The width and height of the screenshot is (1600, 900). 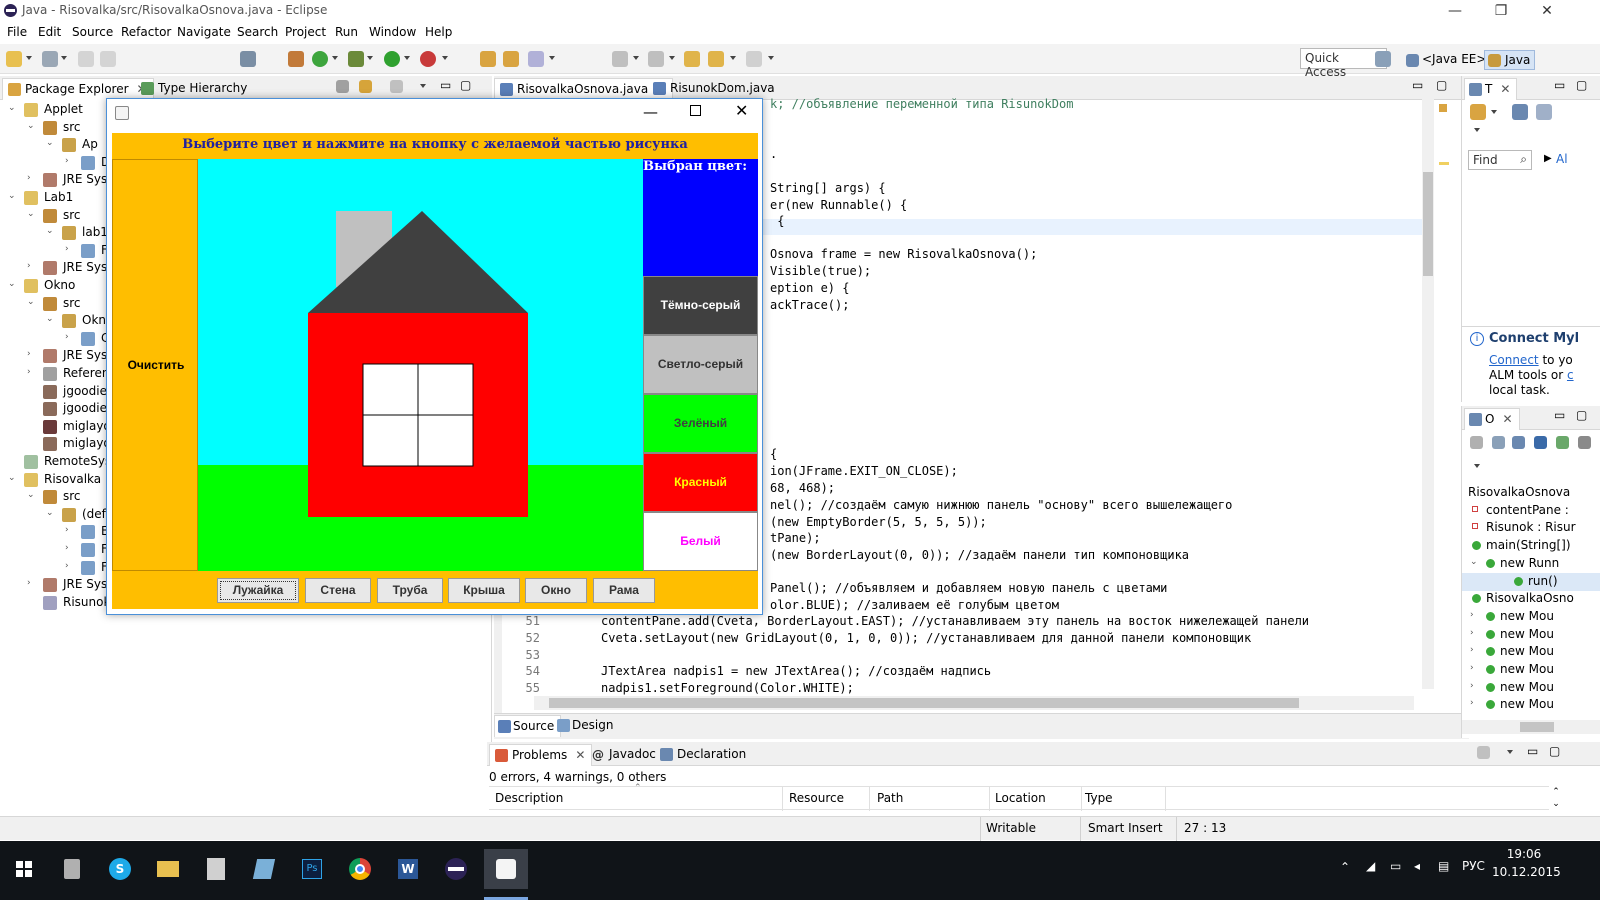 I want to click on part-button: Труба, so click(x=410, y=590).